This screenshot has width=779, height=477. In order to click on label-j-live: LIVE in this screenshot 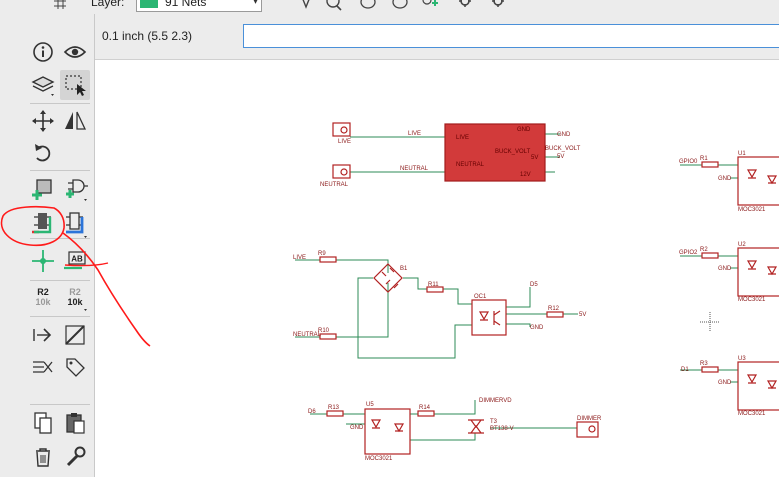, I will do `click(344, 142)`.